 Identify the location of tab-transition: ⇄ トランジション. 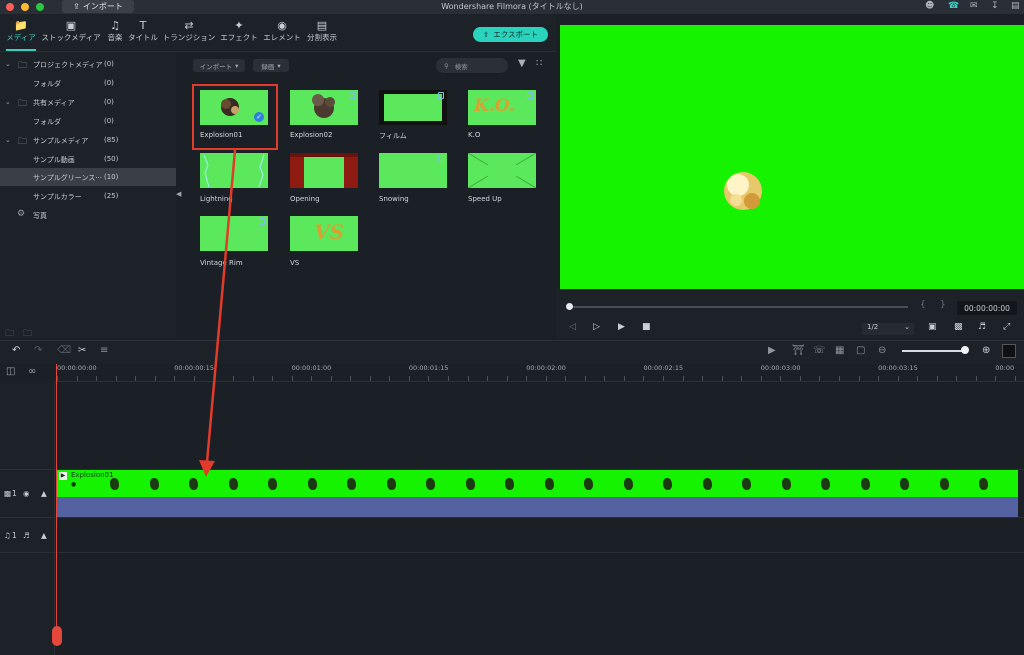
(189, 35).